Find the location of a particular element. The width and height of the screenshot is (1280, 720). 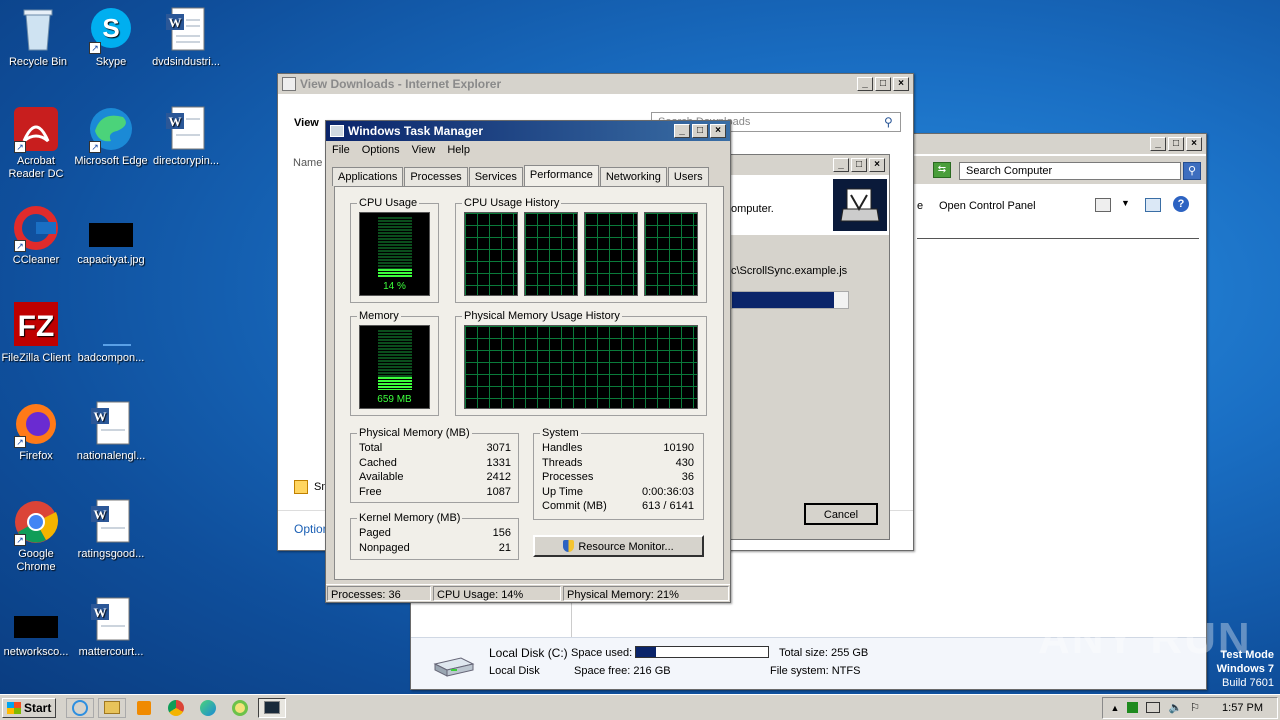

system-tray: ▲ 🔈 ⚐ 1:57 PM is located at coordinates (1189, 707).